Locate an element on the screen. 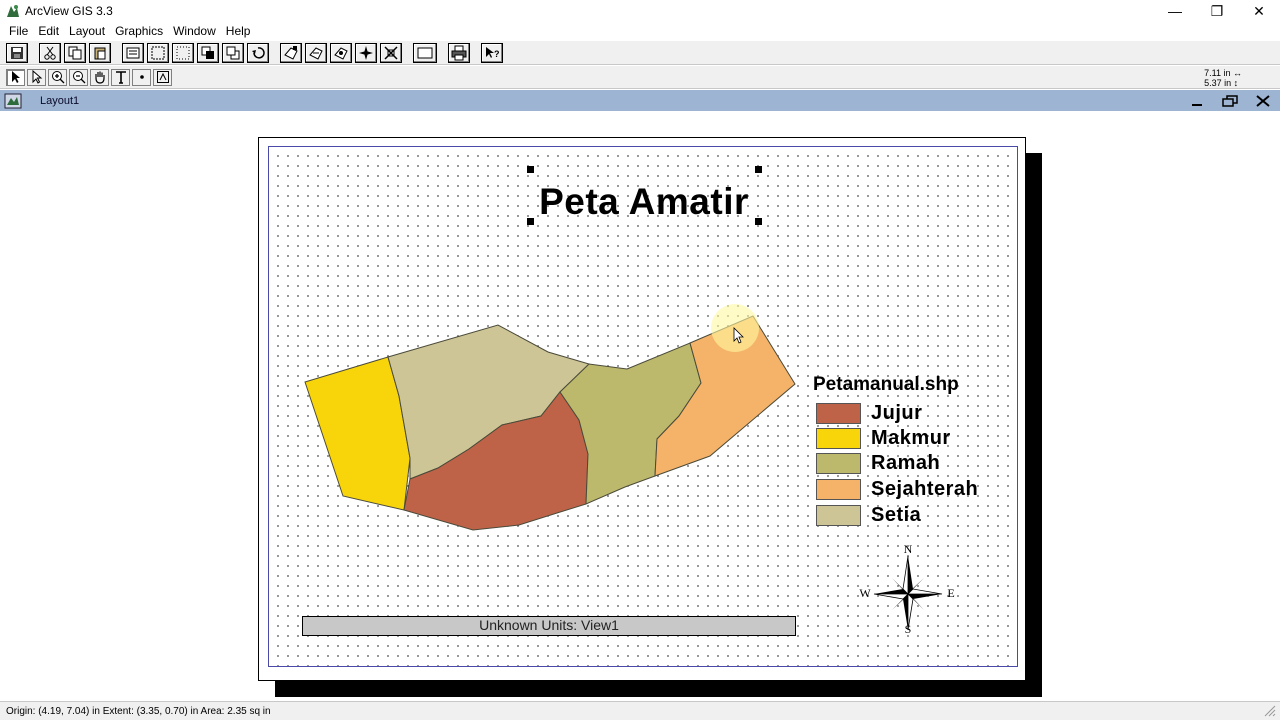 The height and width of the screenshot is (720, 1280). frame-view-icon is located at coordinates (291, 52).